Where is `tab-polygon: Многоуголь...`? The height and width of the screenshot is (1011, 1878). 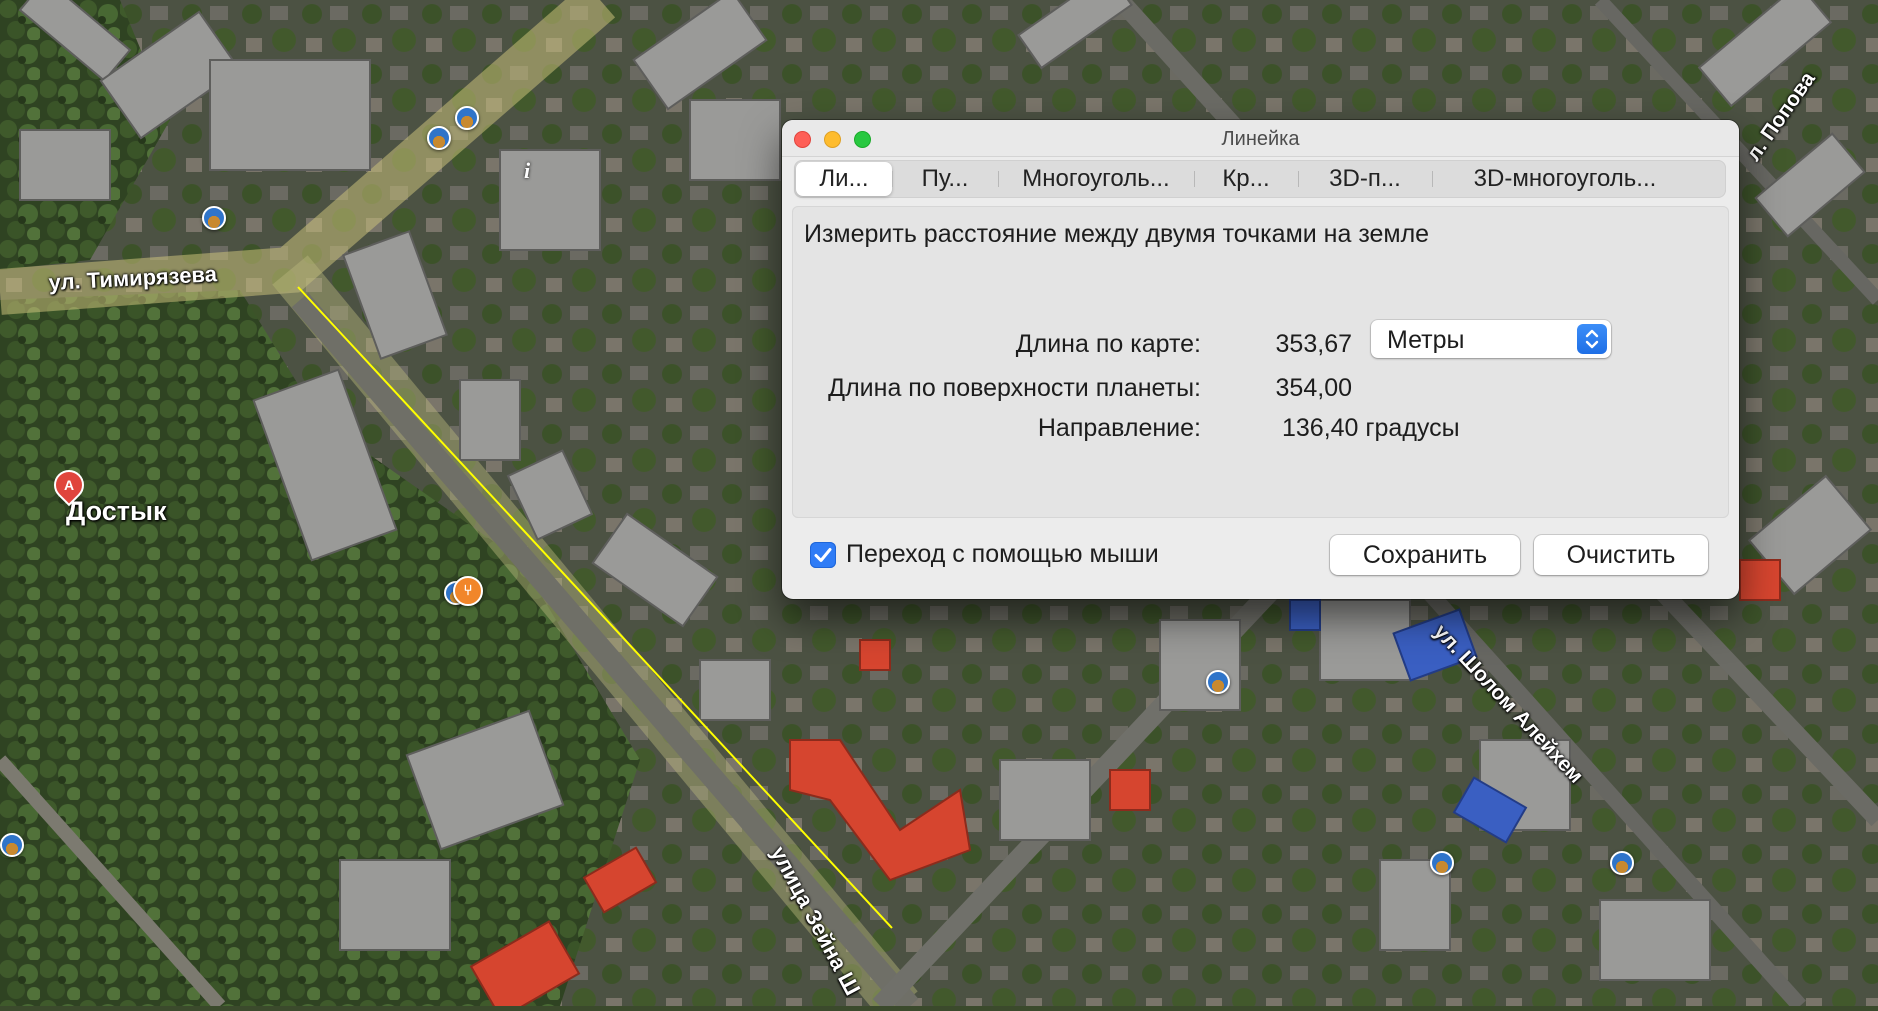
tab-polygon: Многоуголь... is located at coordinates (1096, 179).